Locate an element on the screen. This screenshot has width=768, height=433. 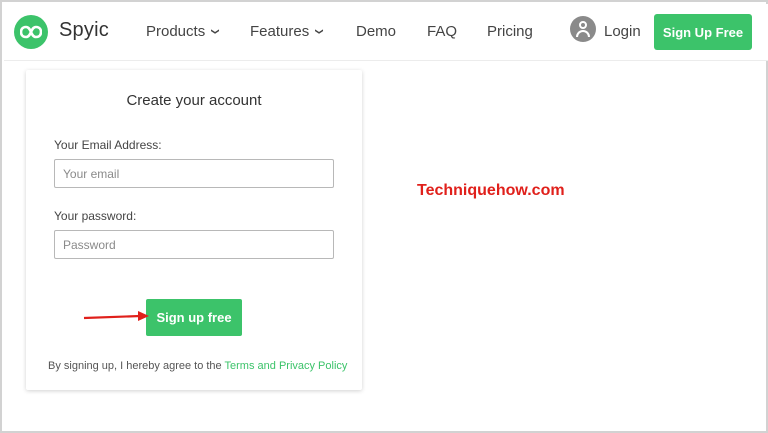
user-icon is located at coordinates (583, 29).